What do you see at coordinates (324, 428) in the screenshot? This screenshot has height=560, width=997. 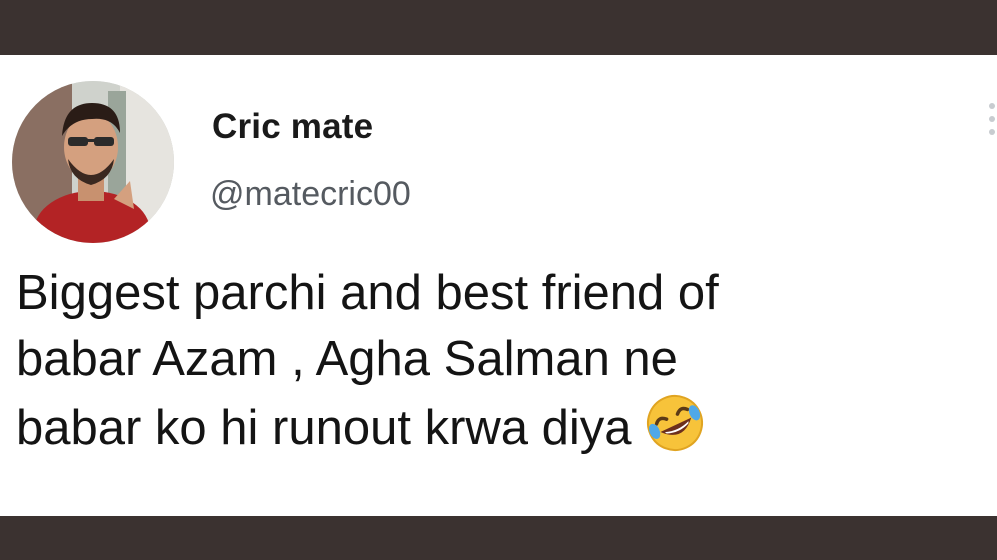 I see `tweet-line-text: babar ko hi runout krwa diya` at bounding box center [324, 428].